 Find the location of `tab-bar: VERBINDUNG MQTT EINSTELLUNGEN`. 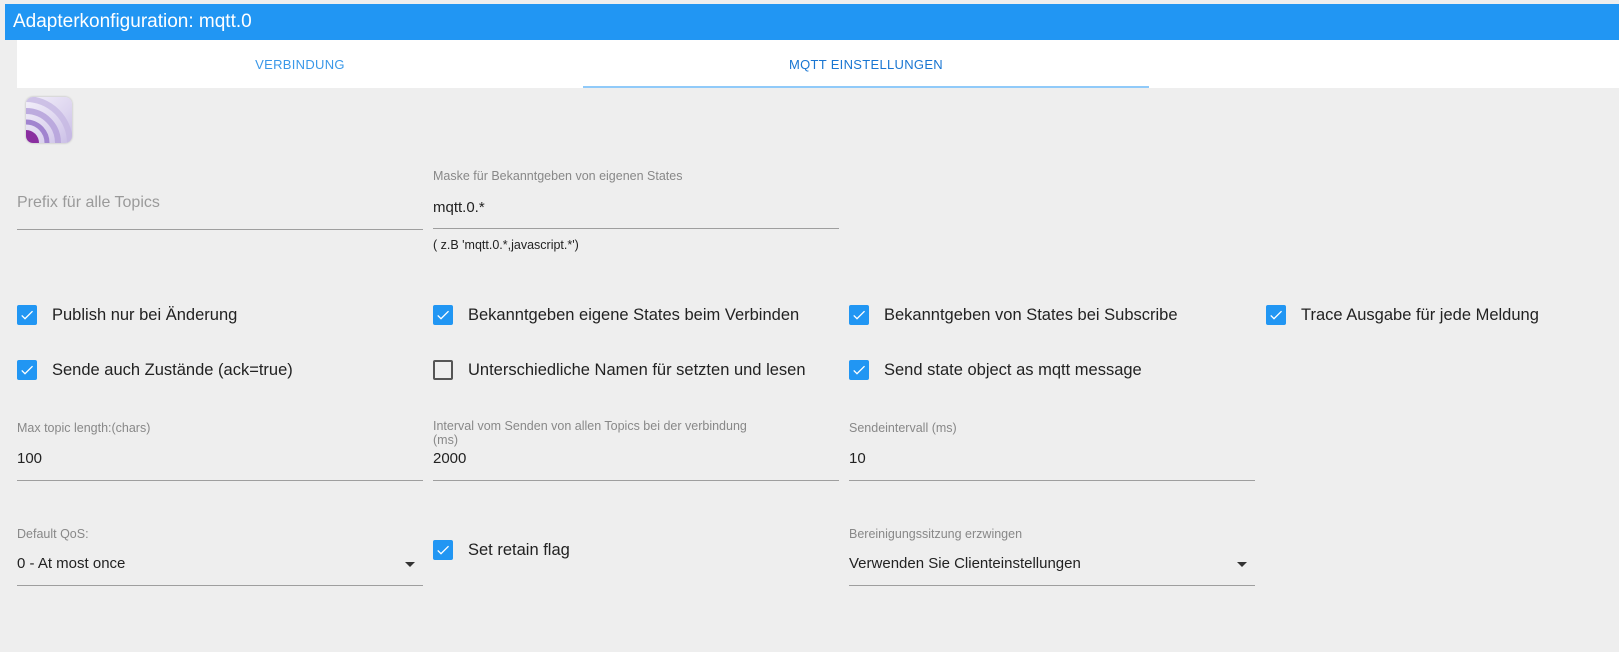

tab-bar: VERBINDUNG MQTT EINSTELLUNGEN is located at coordinates (818, 64).